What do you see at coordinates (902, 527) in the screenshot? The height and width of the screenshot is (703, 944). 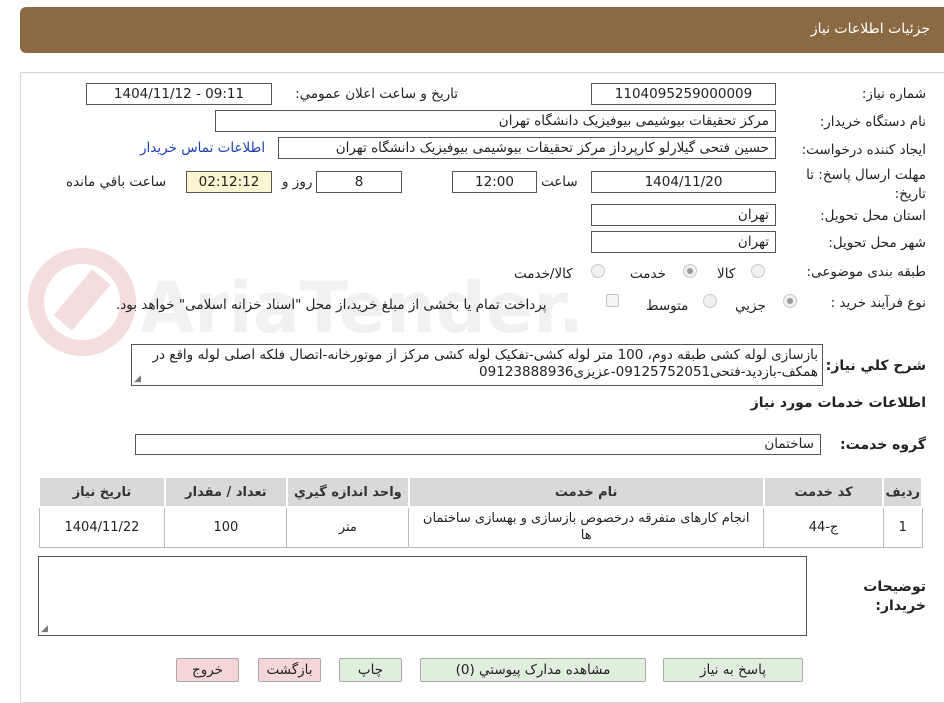 I see `cell-row: 1` at bounding box center [902, 527].